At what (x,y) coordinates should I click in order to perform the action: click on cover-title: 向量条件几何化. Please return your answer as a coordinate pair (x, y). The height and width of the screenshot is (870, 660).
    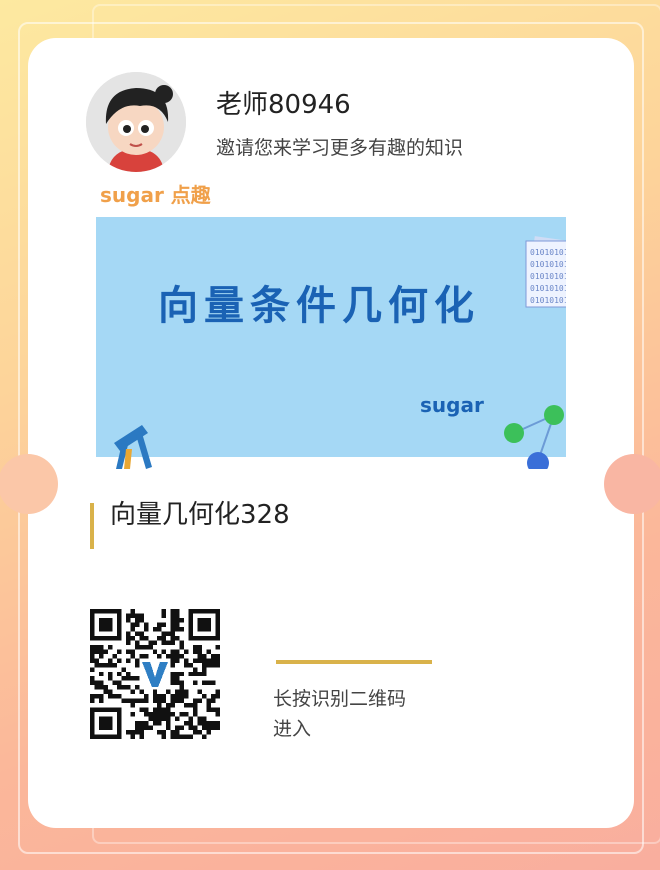
    Looking at the image, I should click on (319, 305).